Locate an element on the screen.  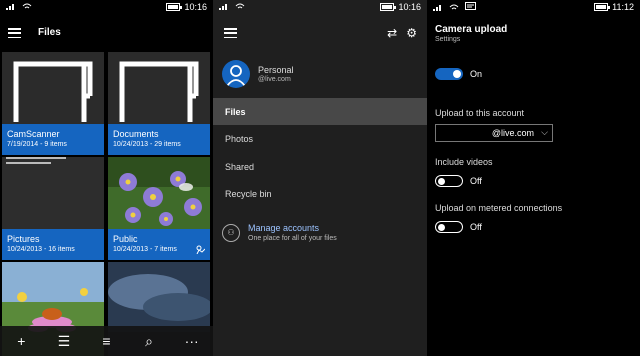
tile-meta: 7/19/2014 - 9 items is located at coordinates (37, 144).